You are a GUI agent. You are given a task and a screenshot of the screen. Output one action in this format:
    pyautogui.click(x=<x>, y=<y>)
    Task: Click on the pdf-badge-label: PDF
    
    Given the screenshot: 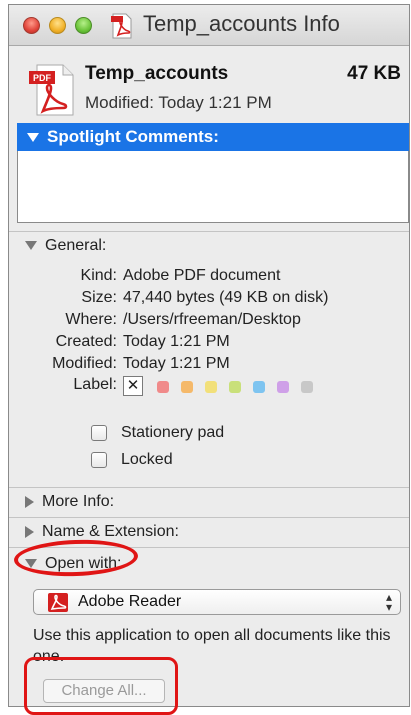 What is the action you would take?
    pyautogui.click(x=42, y=78)
    